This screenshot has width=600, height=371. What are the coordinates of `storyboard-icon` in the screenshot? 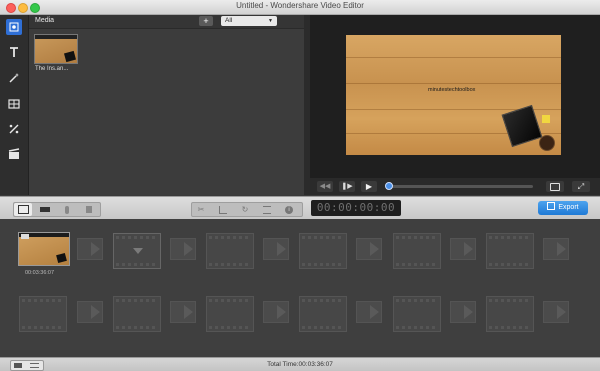 It's located at (23, 209).